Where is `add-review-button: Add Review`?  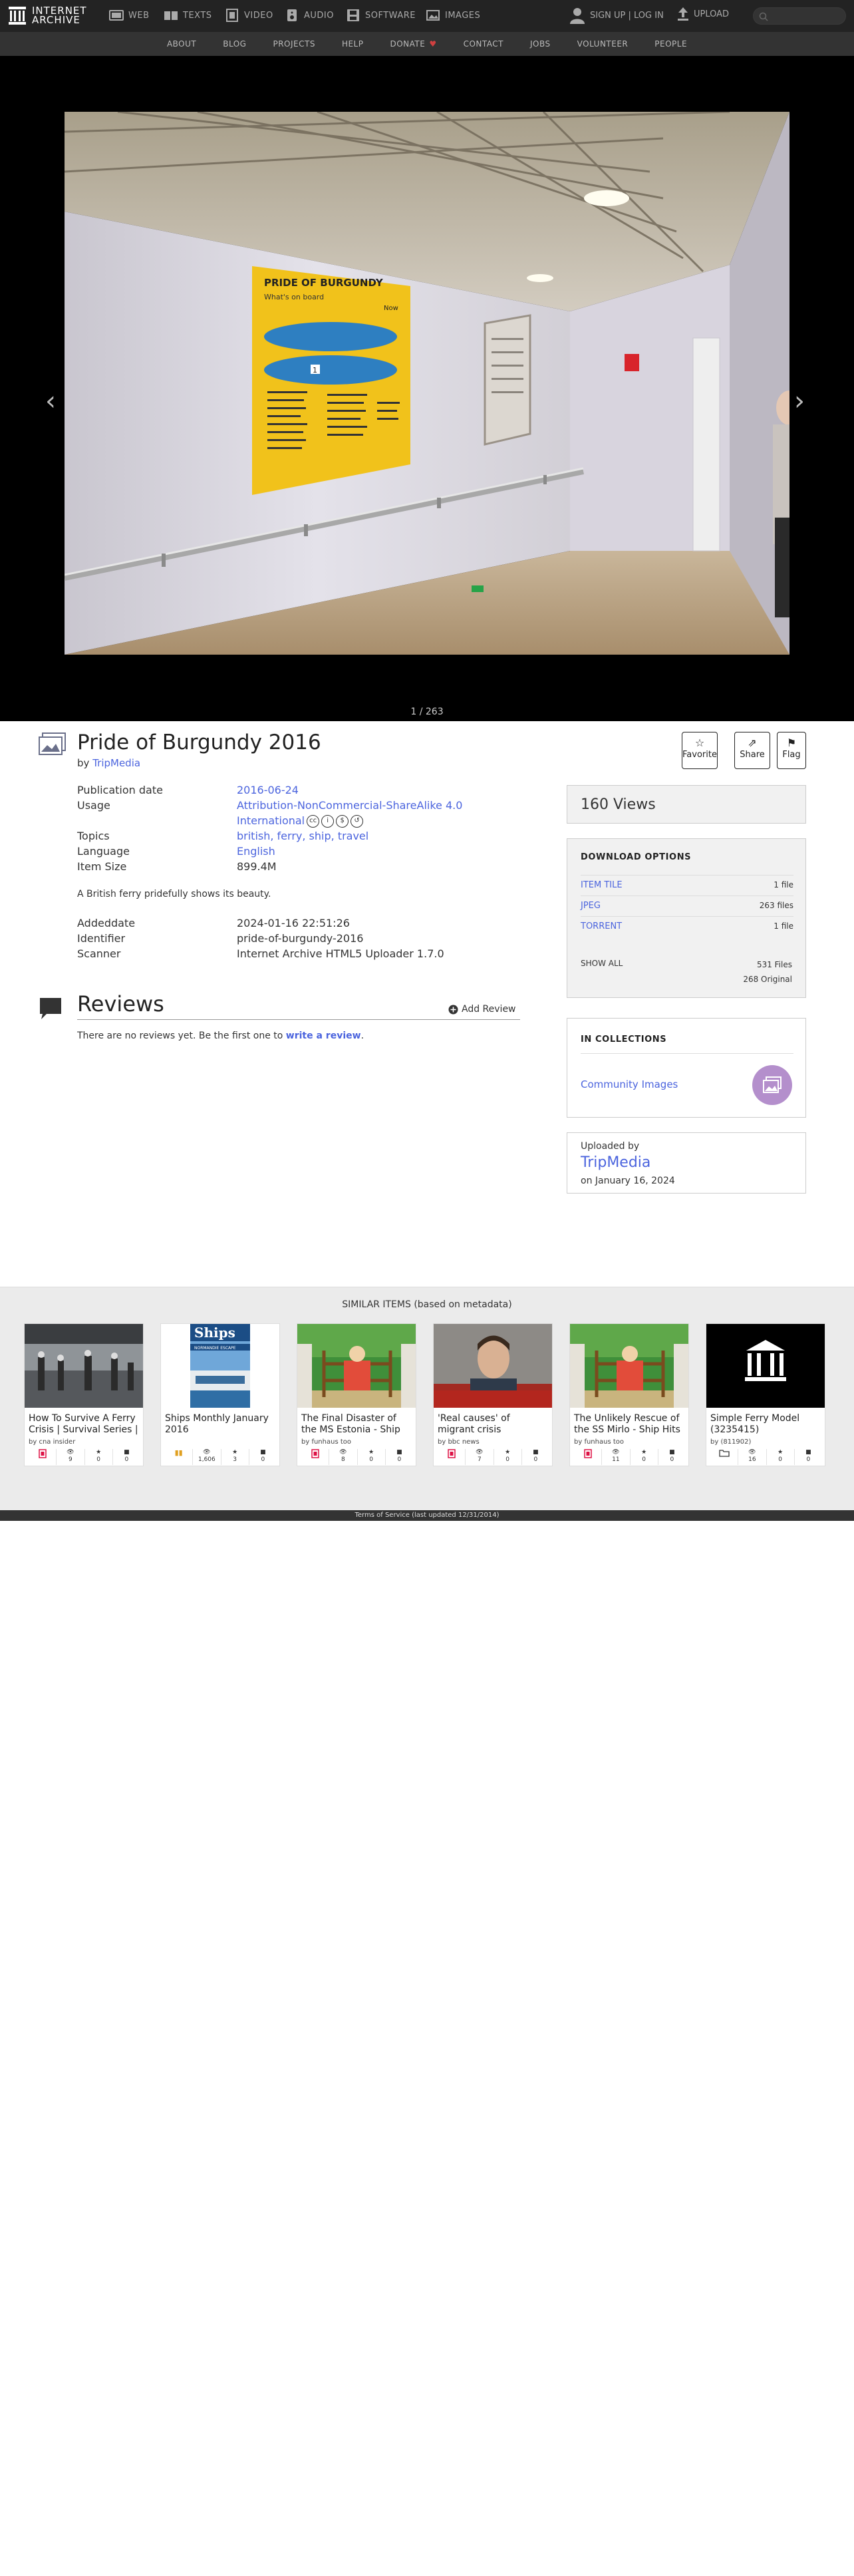 add-review-button: Add Review is located at coordinates (482, 1009).